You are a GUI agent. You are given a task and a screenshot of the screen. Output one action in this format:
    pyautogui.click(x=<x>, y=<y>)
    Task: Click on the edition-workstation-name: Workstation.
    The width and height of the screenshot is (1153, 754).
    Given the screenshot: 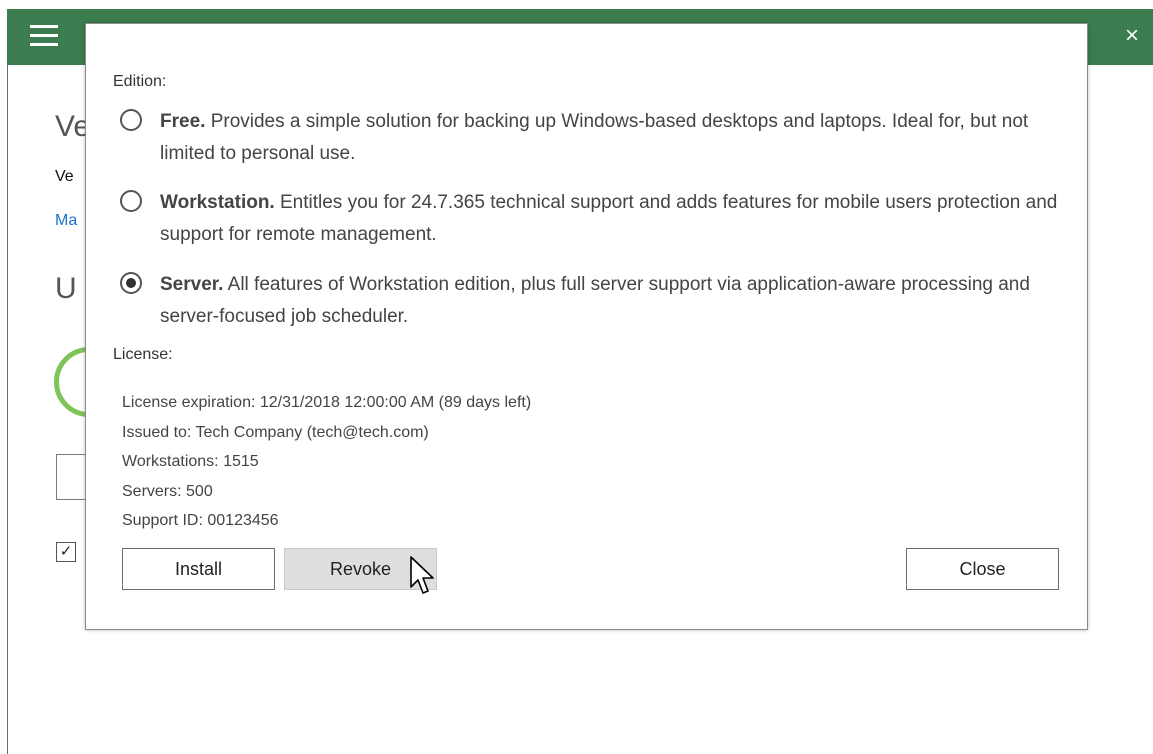 What is the action you would take?
    pyautogui.click(x=217, y=202)
    